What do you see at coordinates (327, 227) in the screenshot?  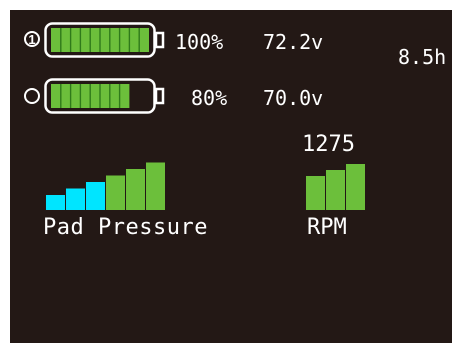 I see `rpm-label: RPM` at bounding box center [327, 227].